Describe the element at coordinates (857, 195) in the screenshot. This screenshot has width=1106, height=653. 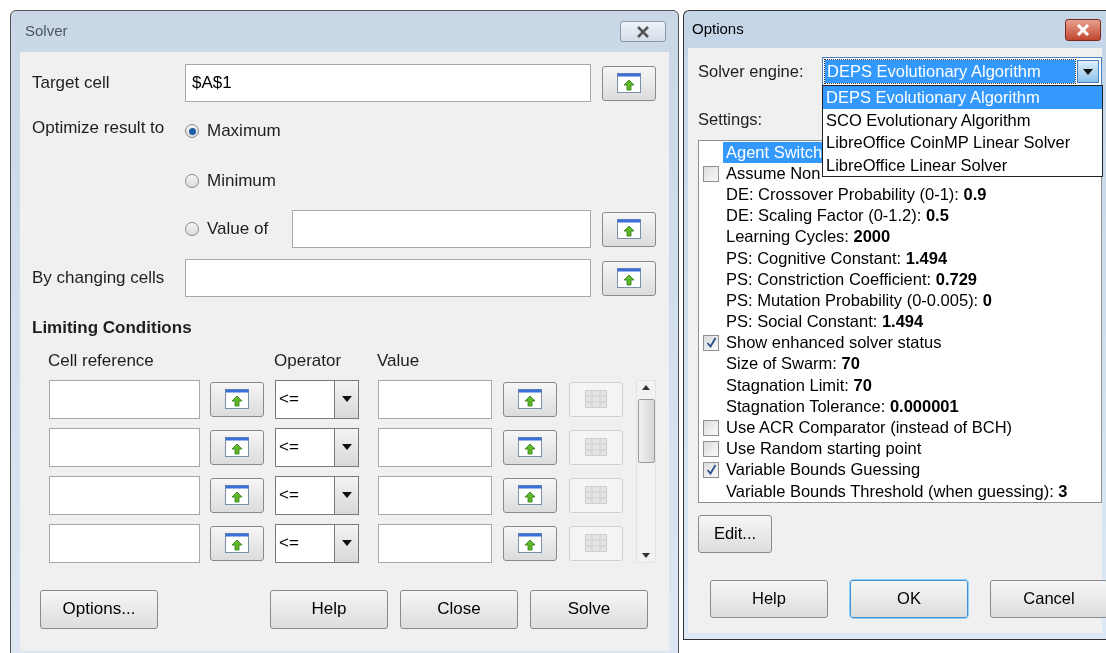
I see `setting-item: DE: Crossover Probability (0-1): 0.9` at that location.